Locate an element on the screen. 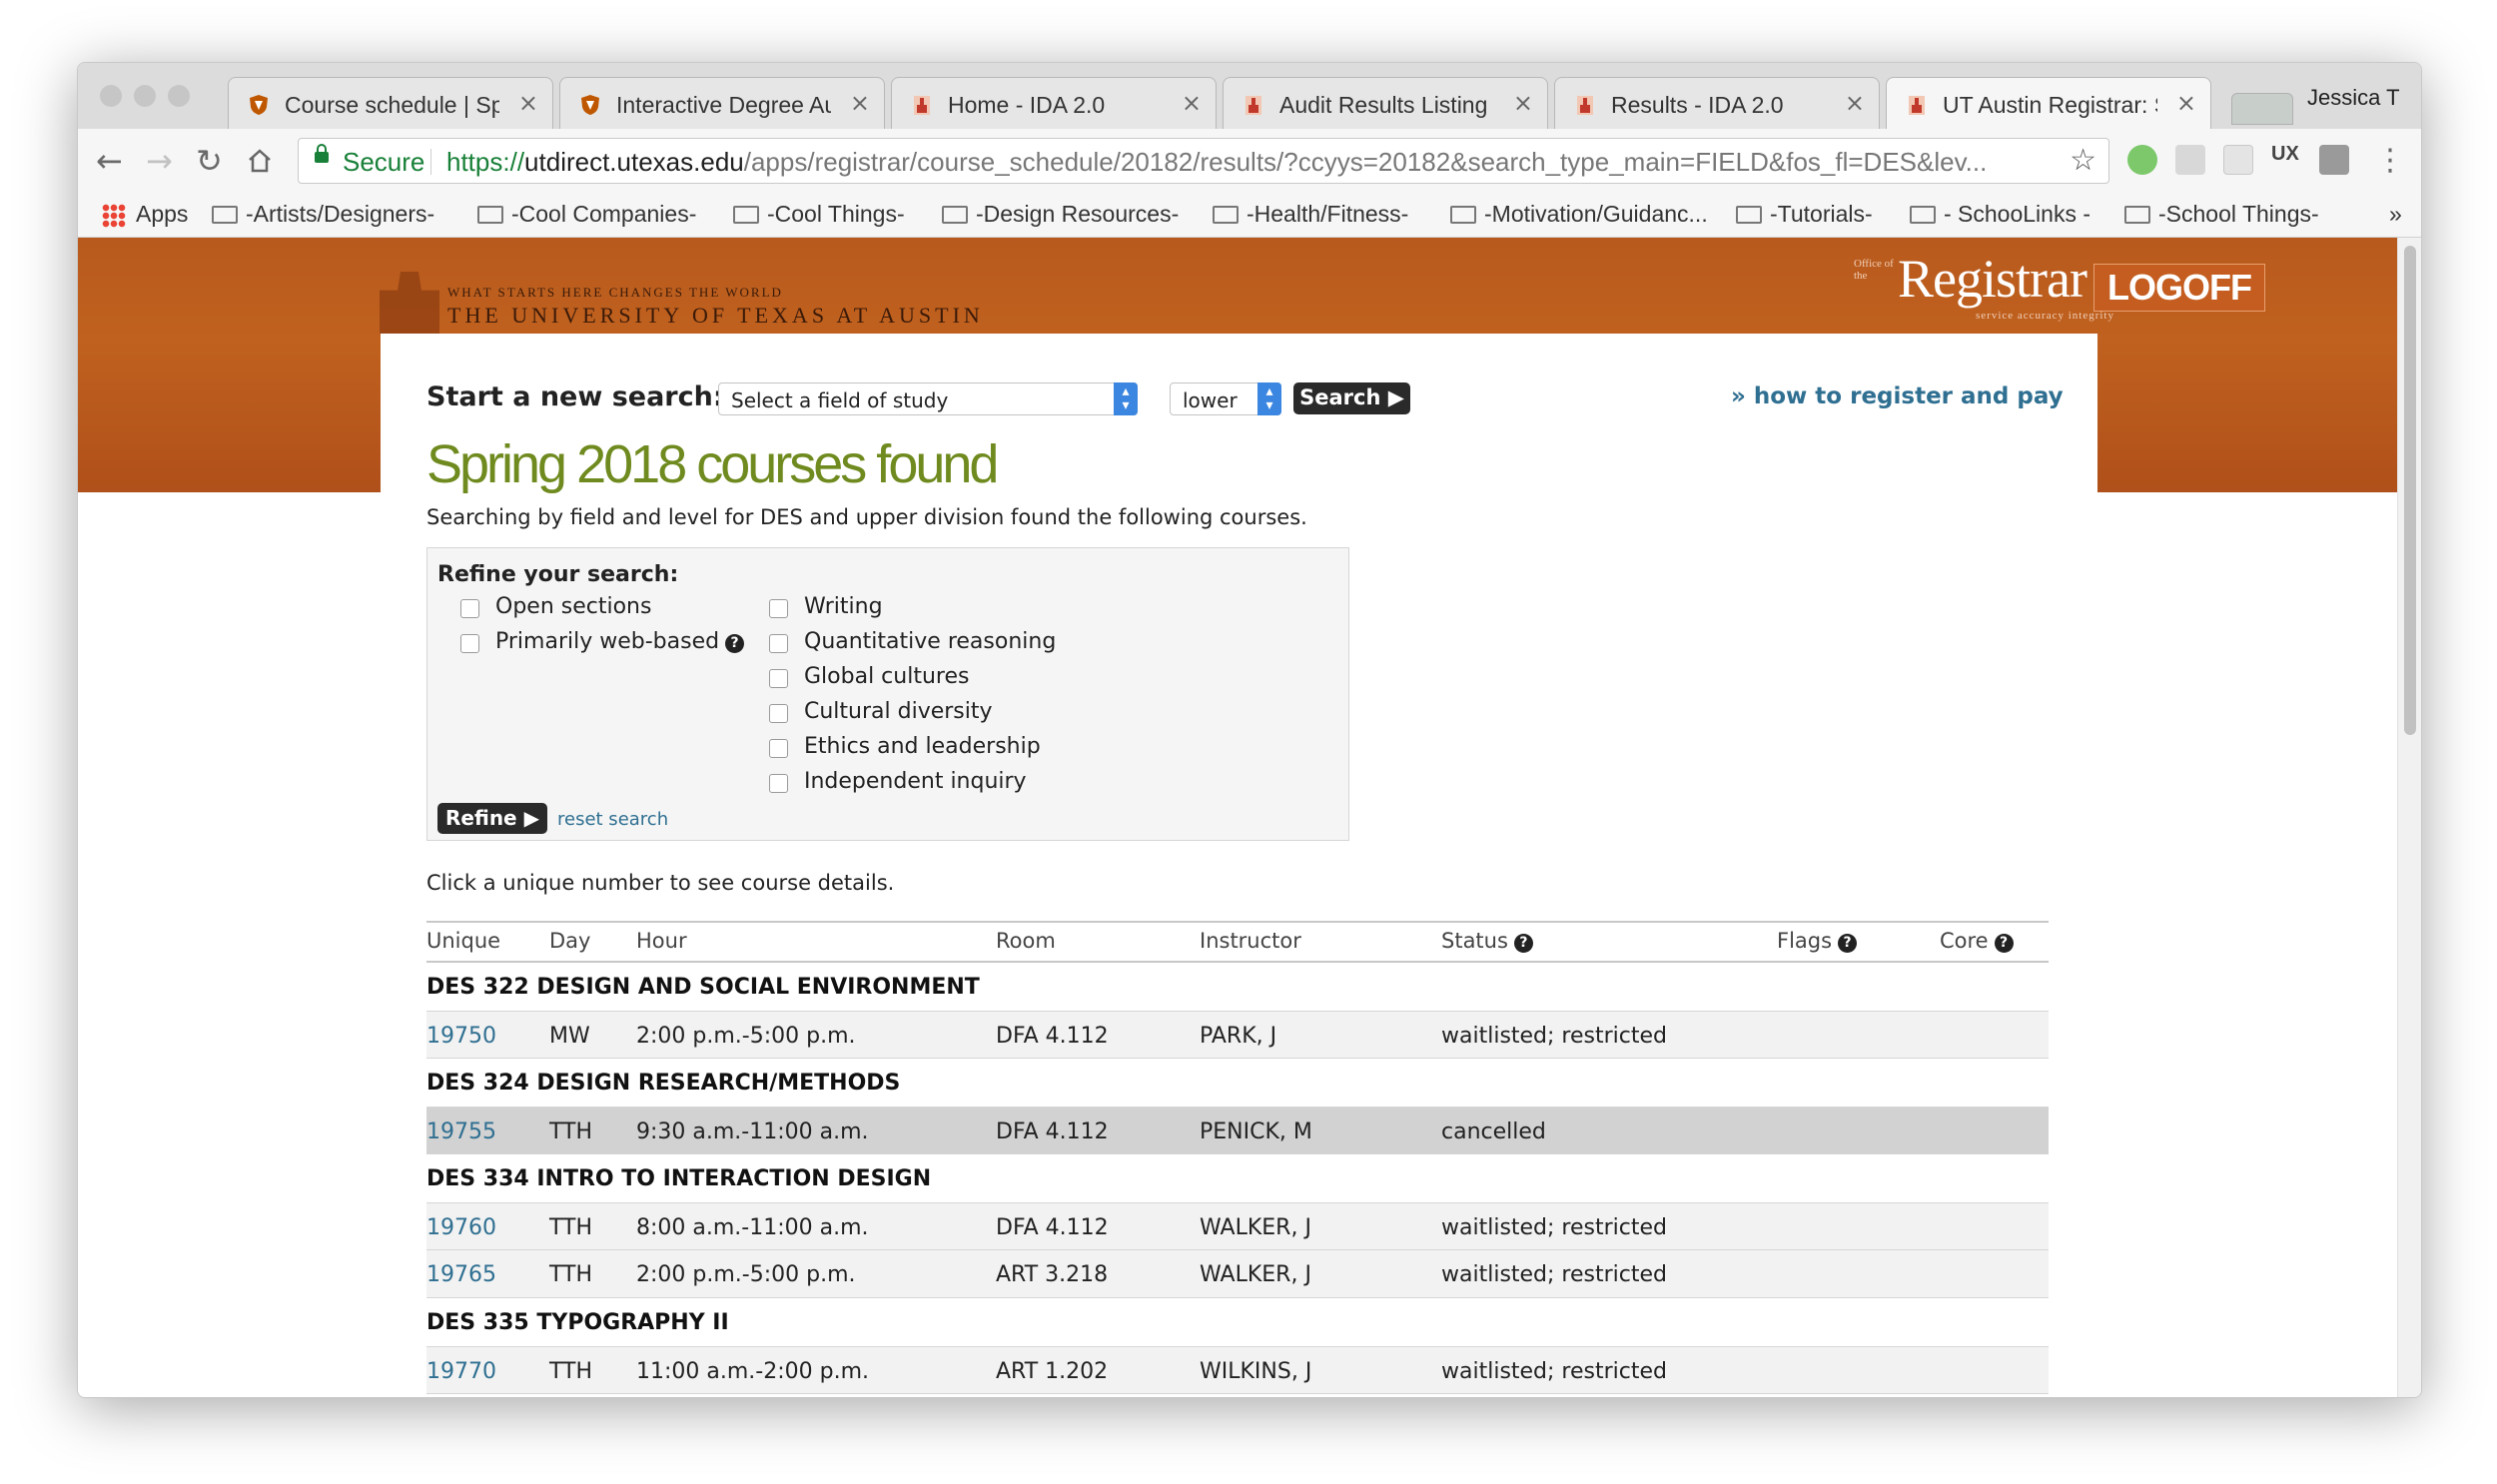 This screenshot has width=2497, height=1484. quantitative-label: Quantitative reasoning is located at coordinates (930, 641).